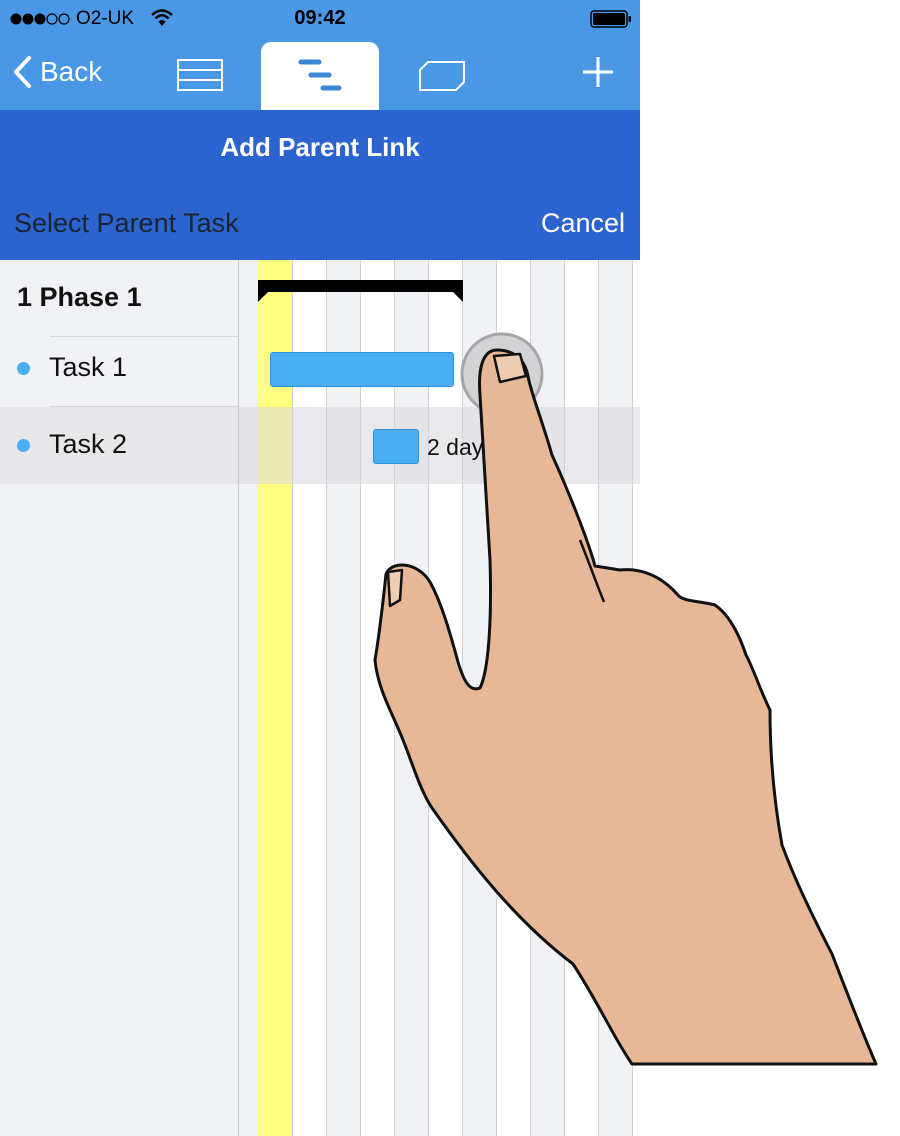  What do you see at coordinates (360, 286) in the screenshot?
I see `phase-summary-bar` at bounding box center [360, 286].